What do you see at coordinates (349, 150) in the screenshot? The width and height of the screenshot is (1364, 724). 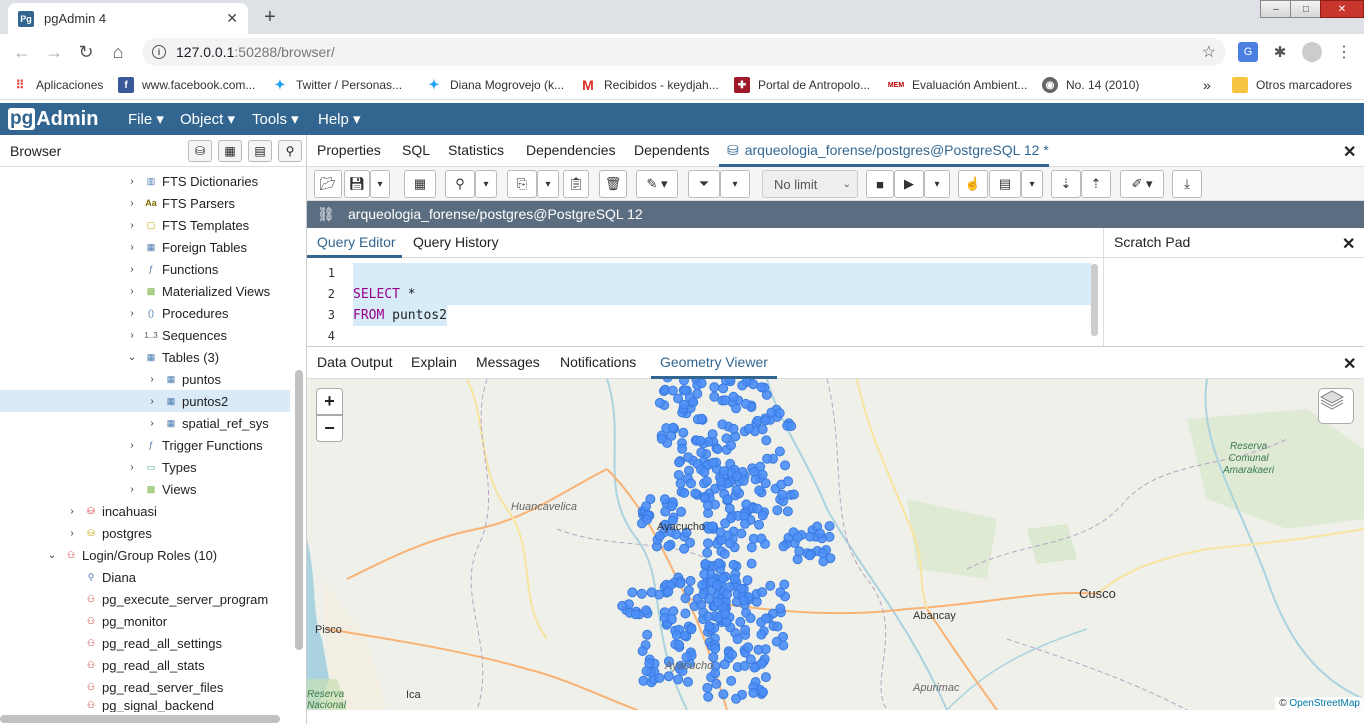 I see `tab-properties: Properties` at bounding box center [349, 150].